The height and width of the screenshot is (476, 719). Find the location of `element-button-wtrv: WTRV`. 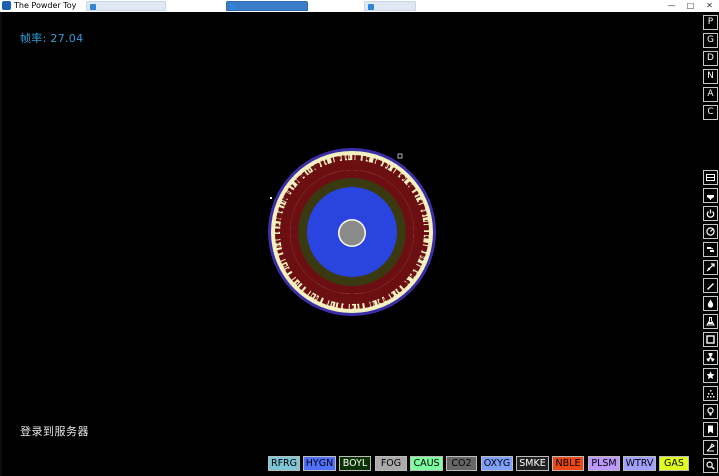

element-button-wtrv: WTRV is located at coordinates (639, 463).